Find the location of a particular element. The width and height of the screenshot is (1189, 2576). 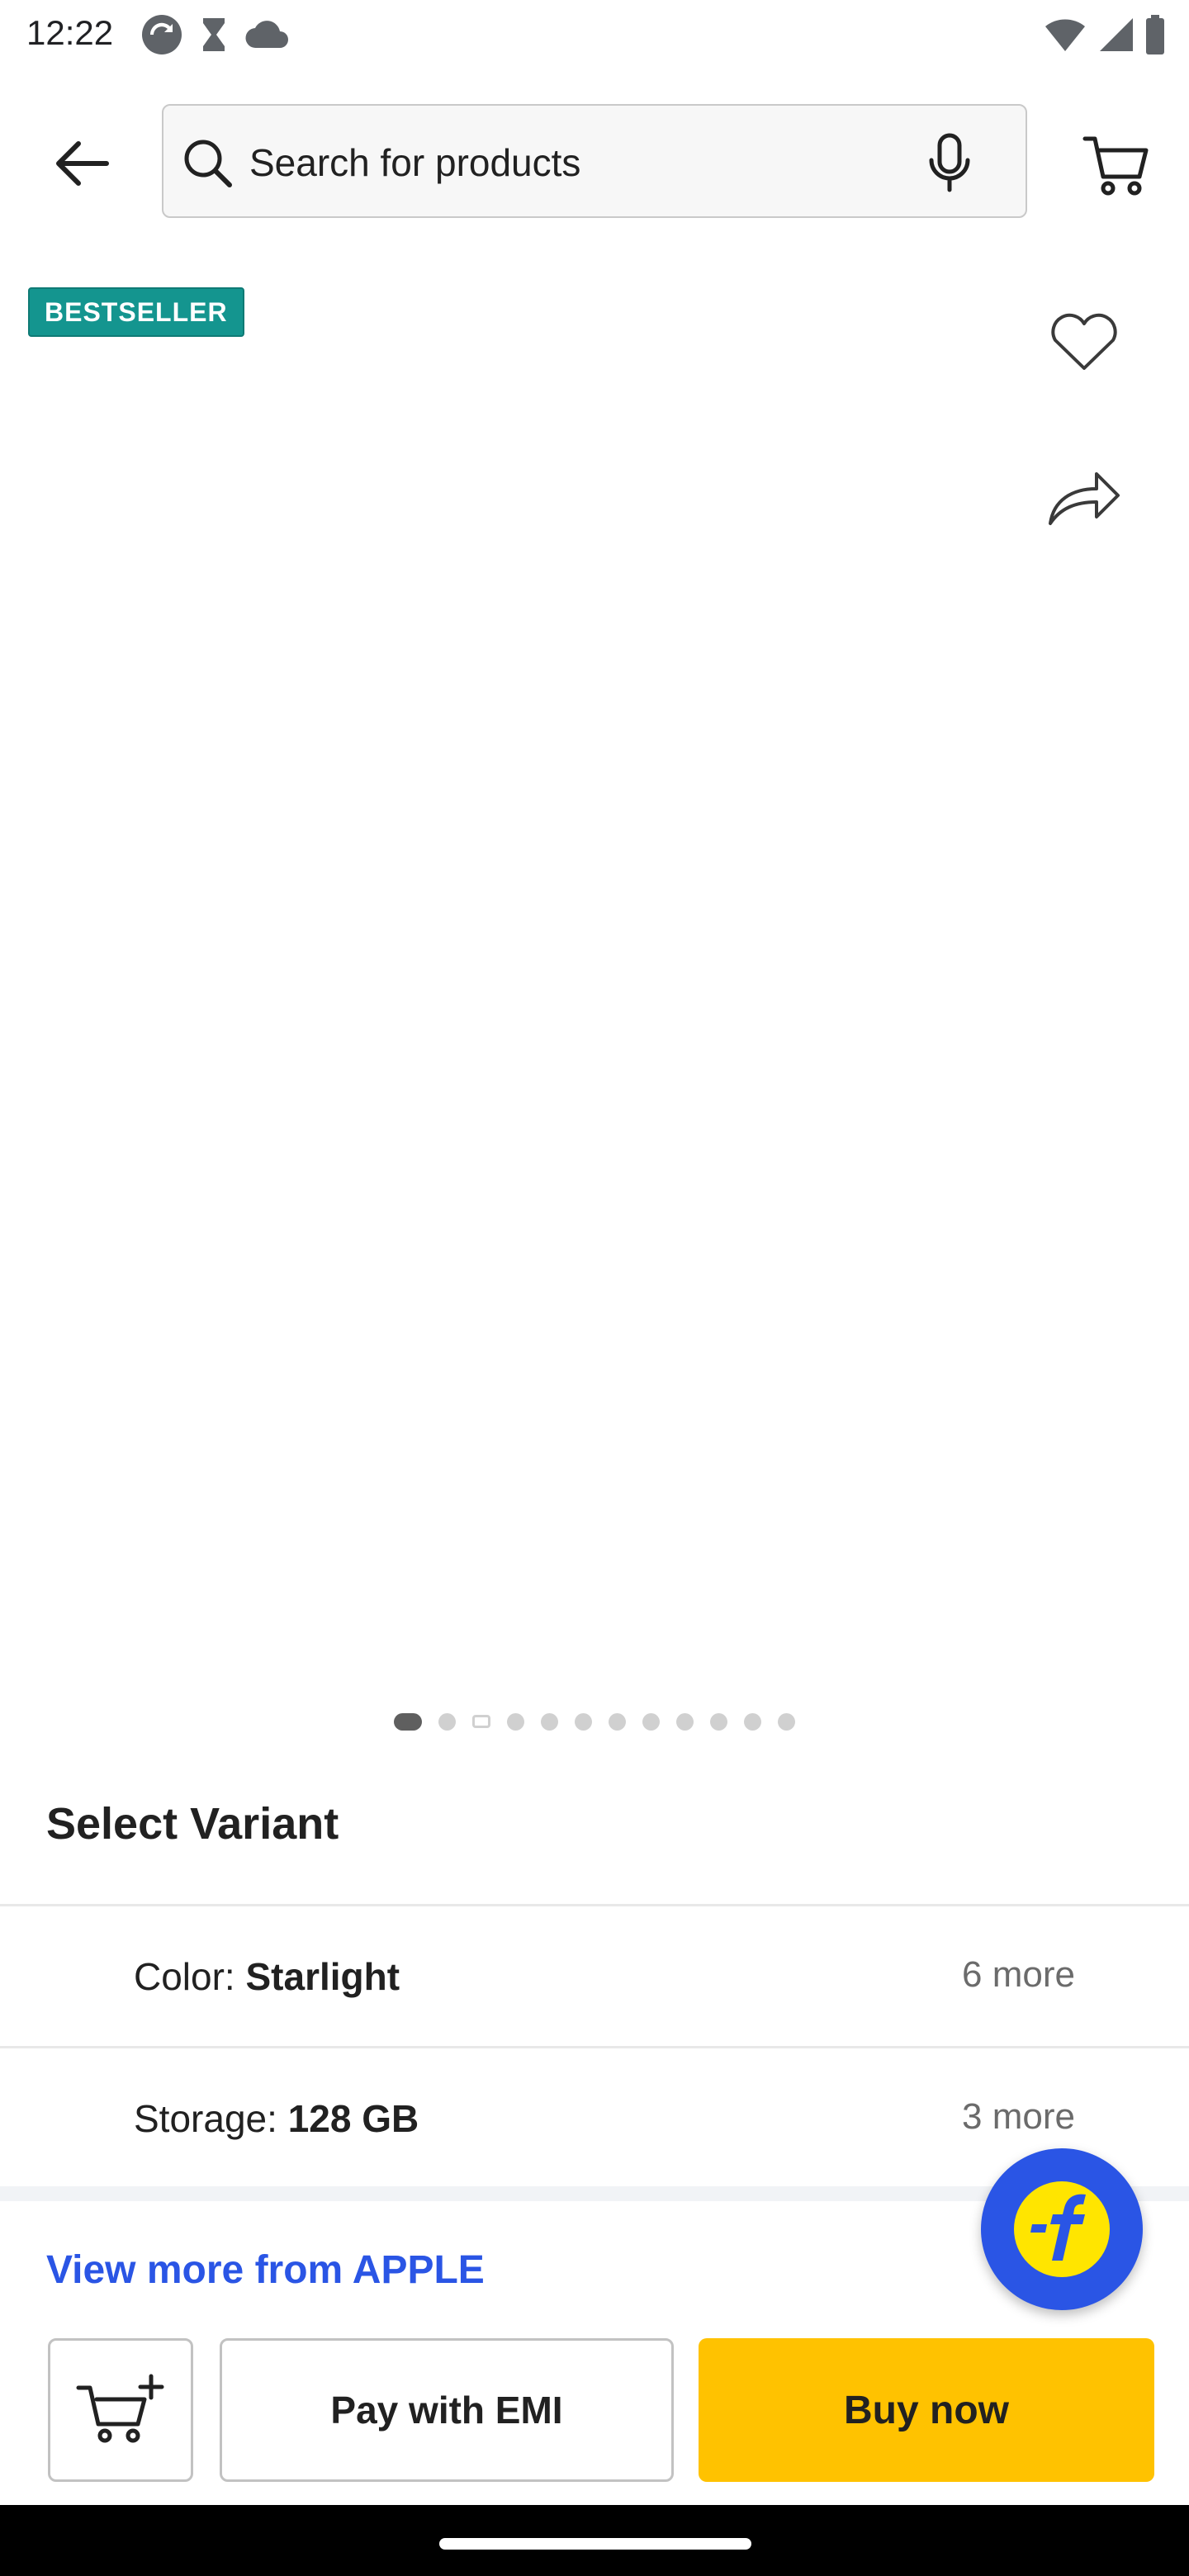

view-more-brand-link: View more from APPLE is located at coordinates (265, 2270).